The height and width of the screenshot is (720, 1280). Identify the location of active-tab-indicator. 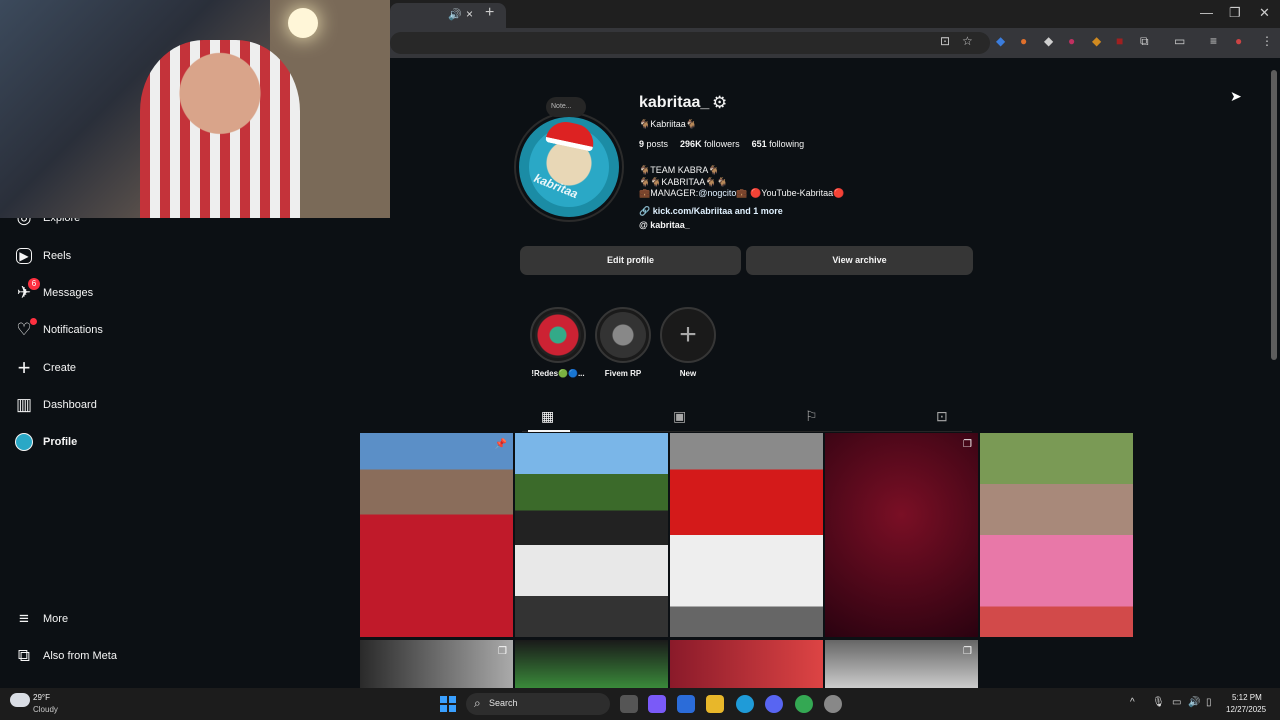
(549, 431).